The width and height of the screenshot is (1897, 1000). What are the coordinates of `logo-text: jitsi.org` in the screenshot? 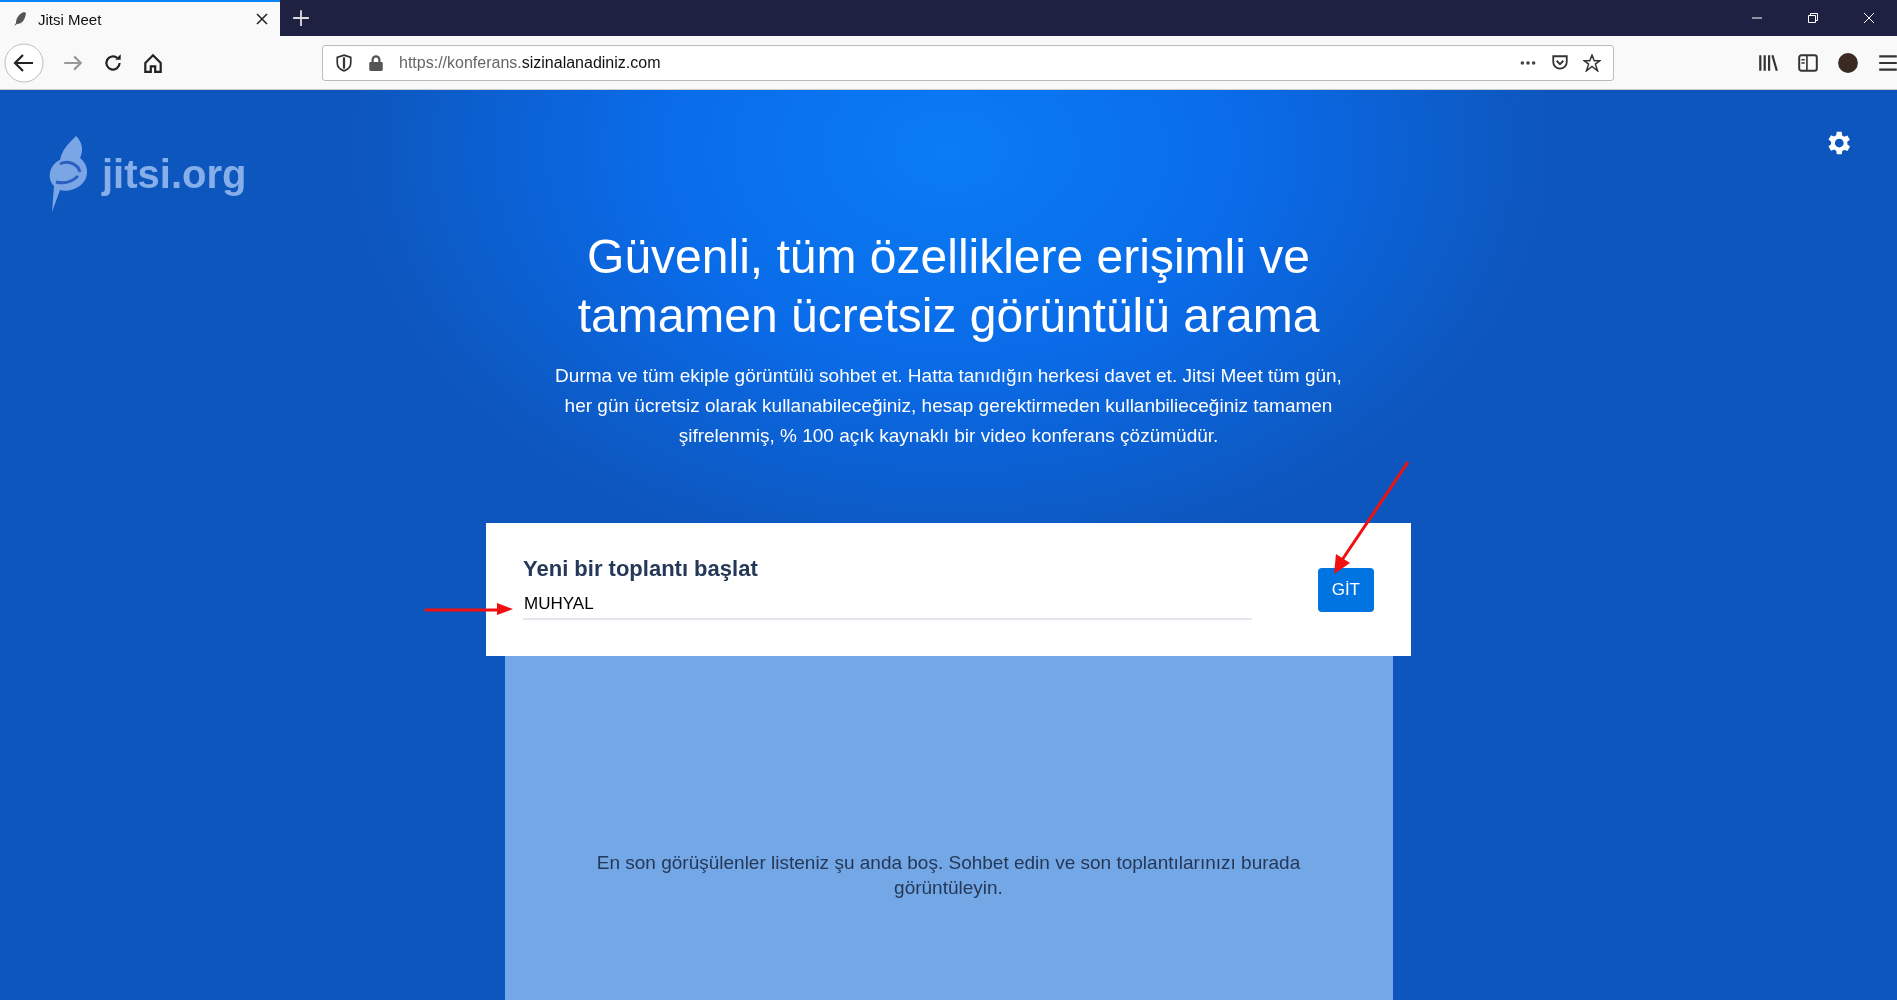 It's located at (174, 174).